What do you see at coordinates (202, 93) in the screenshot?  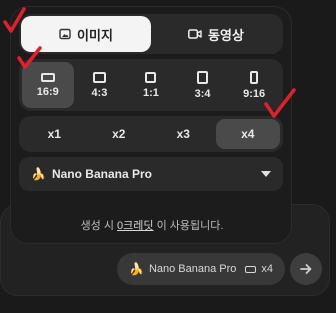 I see `ratio-label: 3:4` at bounding box center [202, 93].